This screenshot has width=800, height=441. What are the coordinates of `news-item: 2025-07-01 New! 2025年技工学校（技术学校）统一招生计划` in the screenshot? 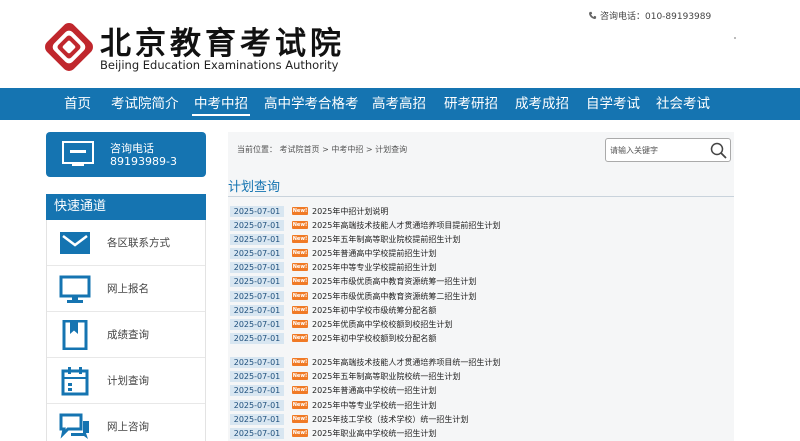 It's located at (349, 419).